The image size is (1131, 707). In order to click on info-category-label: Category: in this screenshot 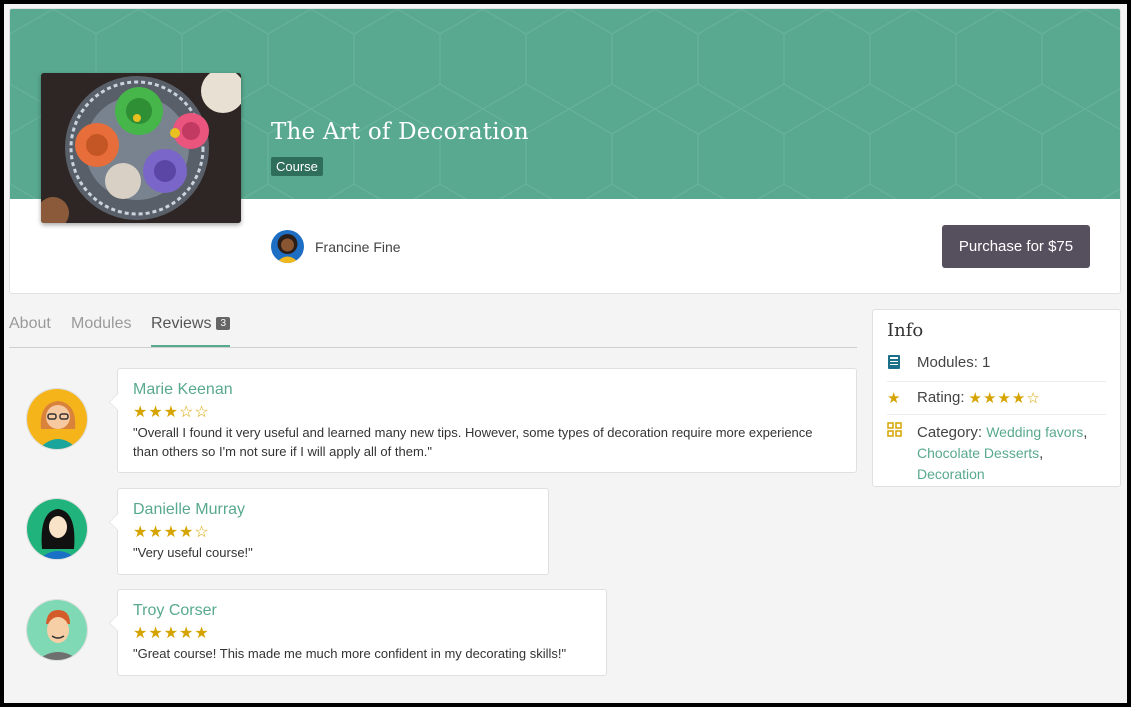, I will do `click(950, 432)`.